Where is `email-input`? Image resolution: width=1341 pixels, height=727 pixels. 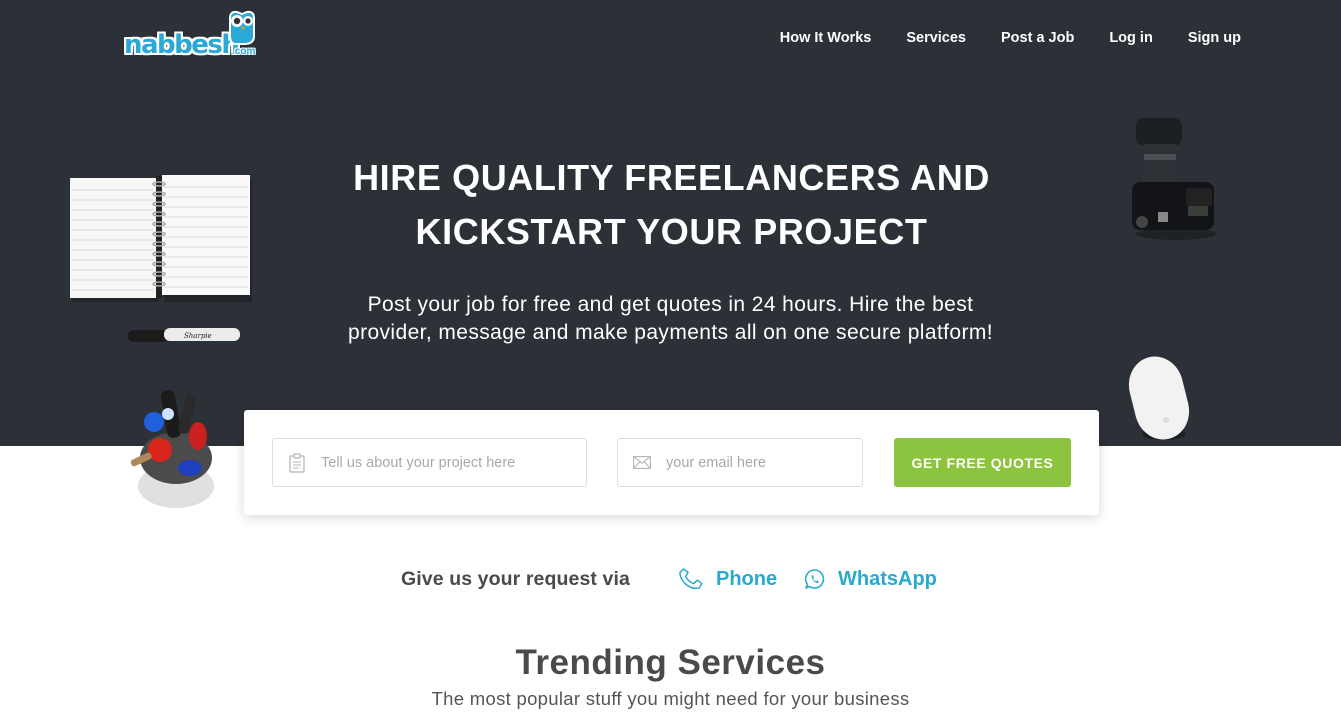 email-input is located at coordinates (764, 462).